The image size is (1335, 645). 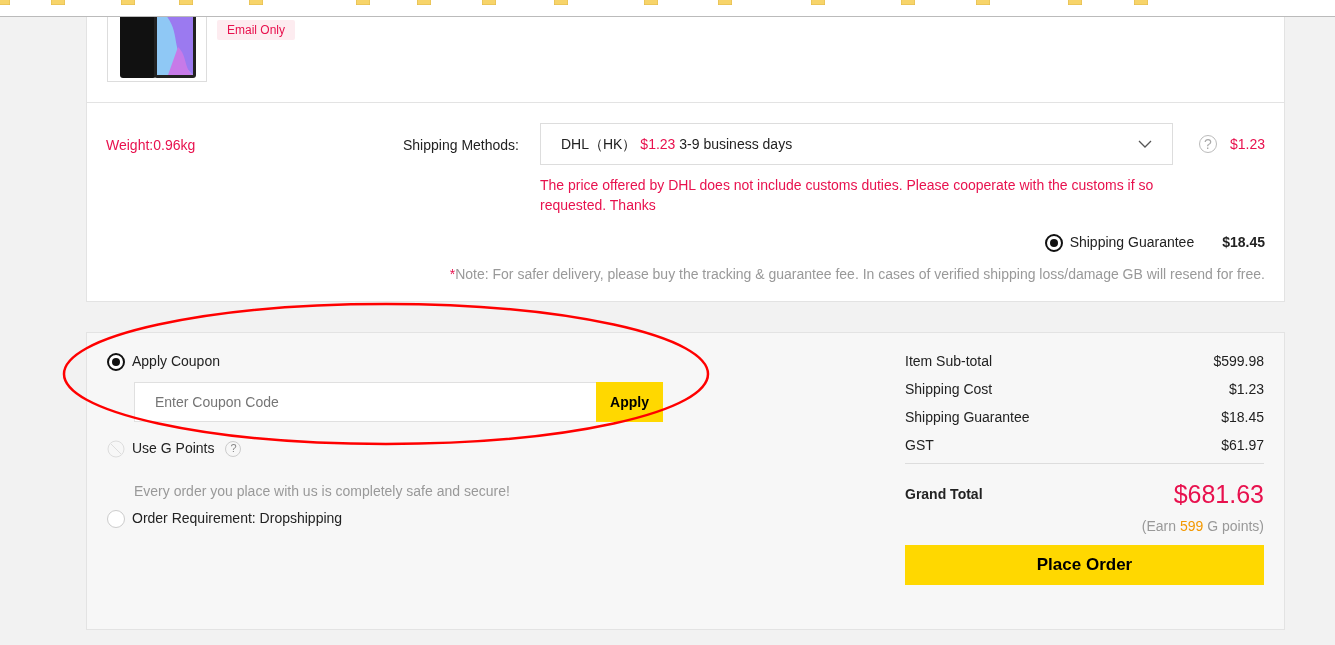 What do you see at coordinates (949, 361) in the screenshot?
I see `summary-label: Item Sub-total` at bounding box center [949, 361].